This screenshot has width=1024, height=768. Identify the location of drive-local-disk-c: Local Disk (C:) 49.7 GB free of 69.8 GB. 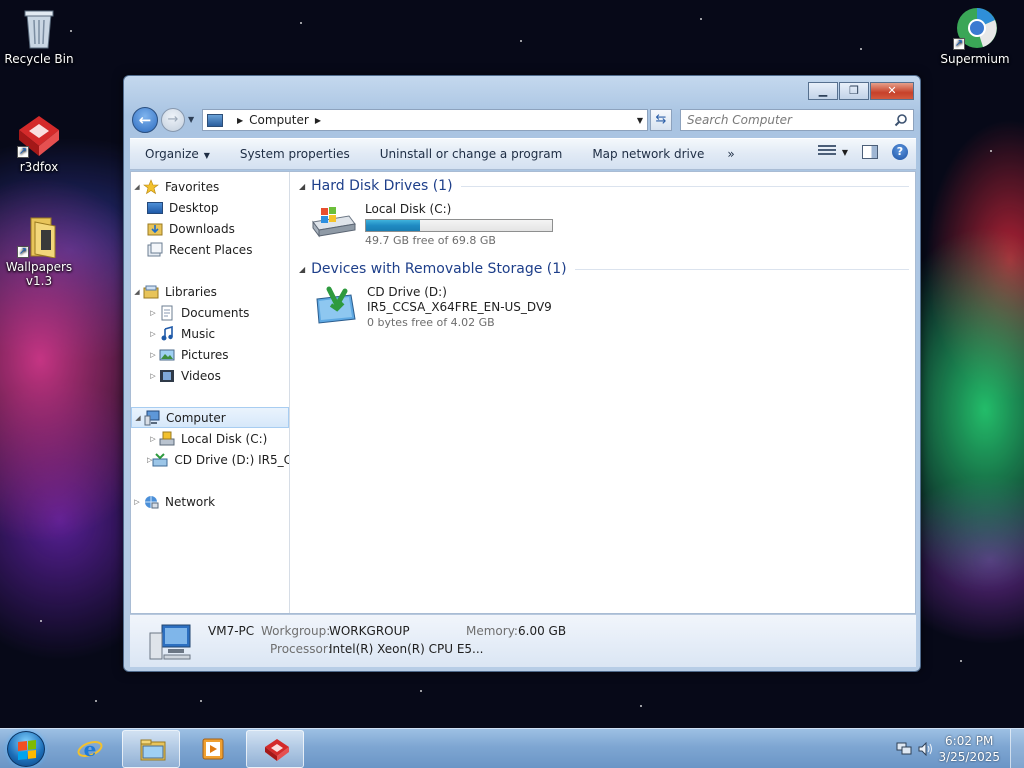
(431, 225).